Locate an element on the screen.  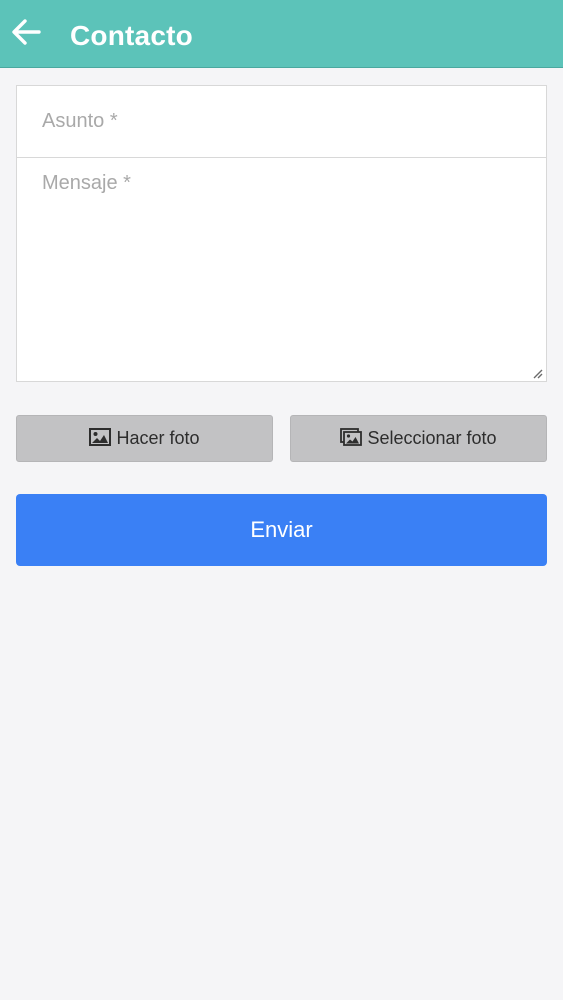
resize-handle-icon is located at coordinates (537, 372).